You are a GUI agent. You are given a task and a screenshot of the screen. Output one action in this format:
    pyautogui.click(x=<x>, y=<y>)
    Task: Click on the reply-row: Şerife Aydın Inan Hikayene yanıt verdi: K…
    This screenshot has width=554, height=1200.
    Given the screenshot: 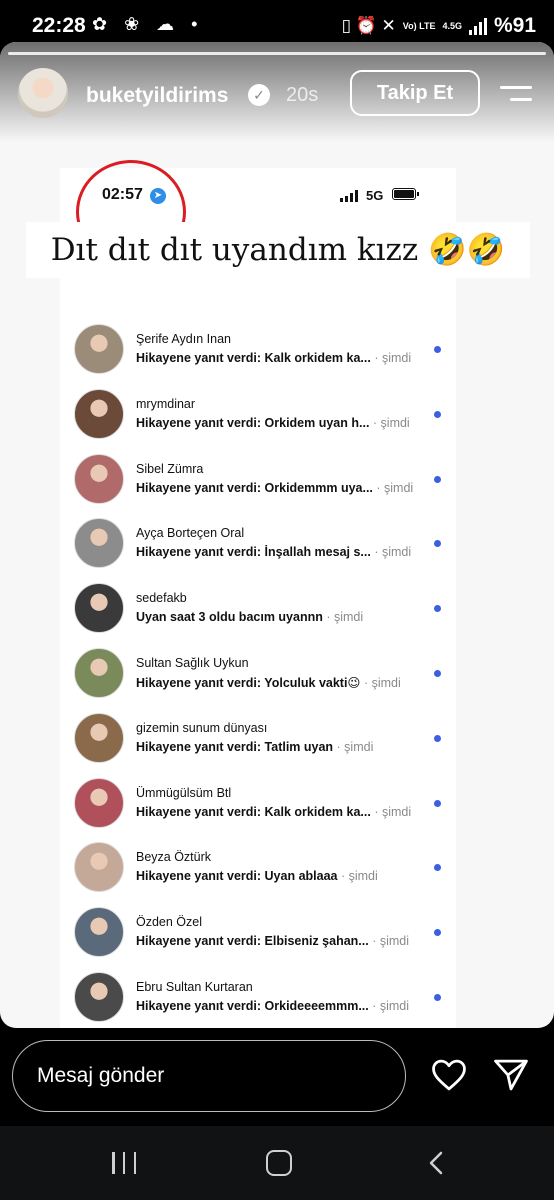 What is the action you would take?
    pyautogui.click(x=258, y=350)
    